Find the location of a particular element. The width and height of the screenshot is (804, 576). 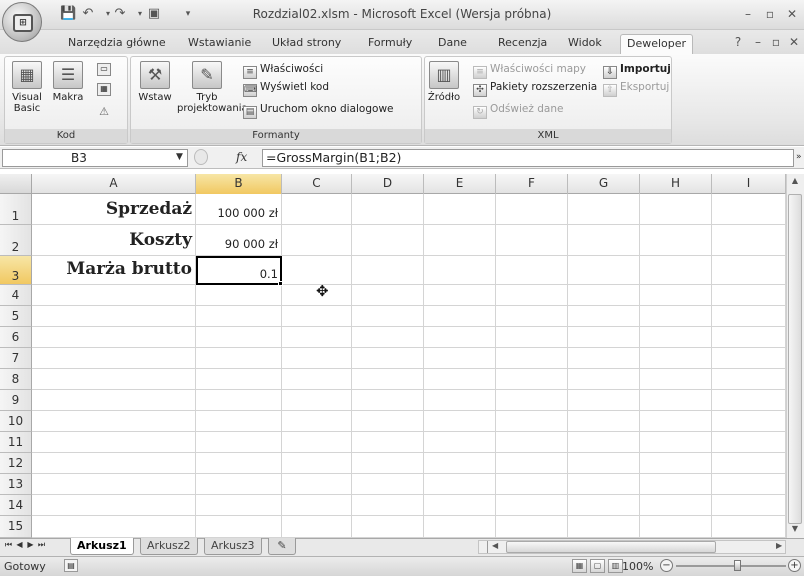

page-layout-view-icon: ▢ is located at coordinates (597, 566).